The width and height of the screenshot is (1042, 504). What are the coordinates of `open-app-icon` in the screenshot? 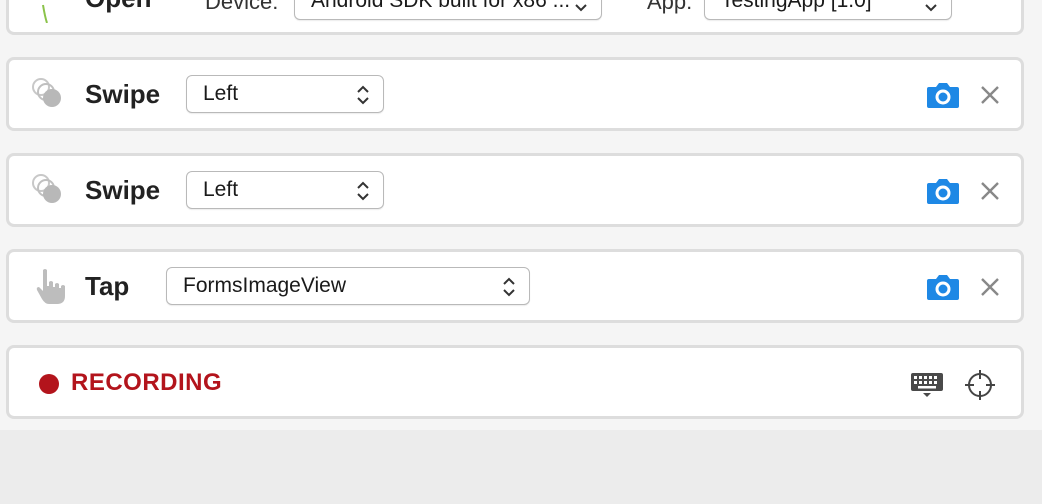 It's located at (45, 13).